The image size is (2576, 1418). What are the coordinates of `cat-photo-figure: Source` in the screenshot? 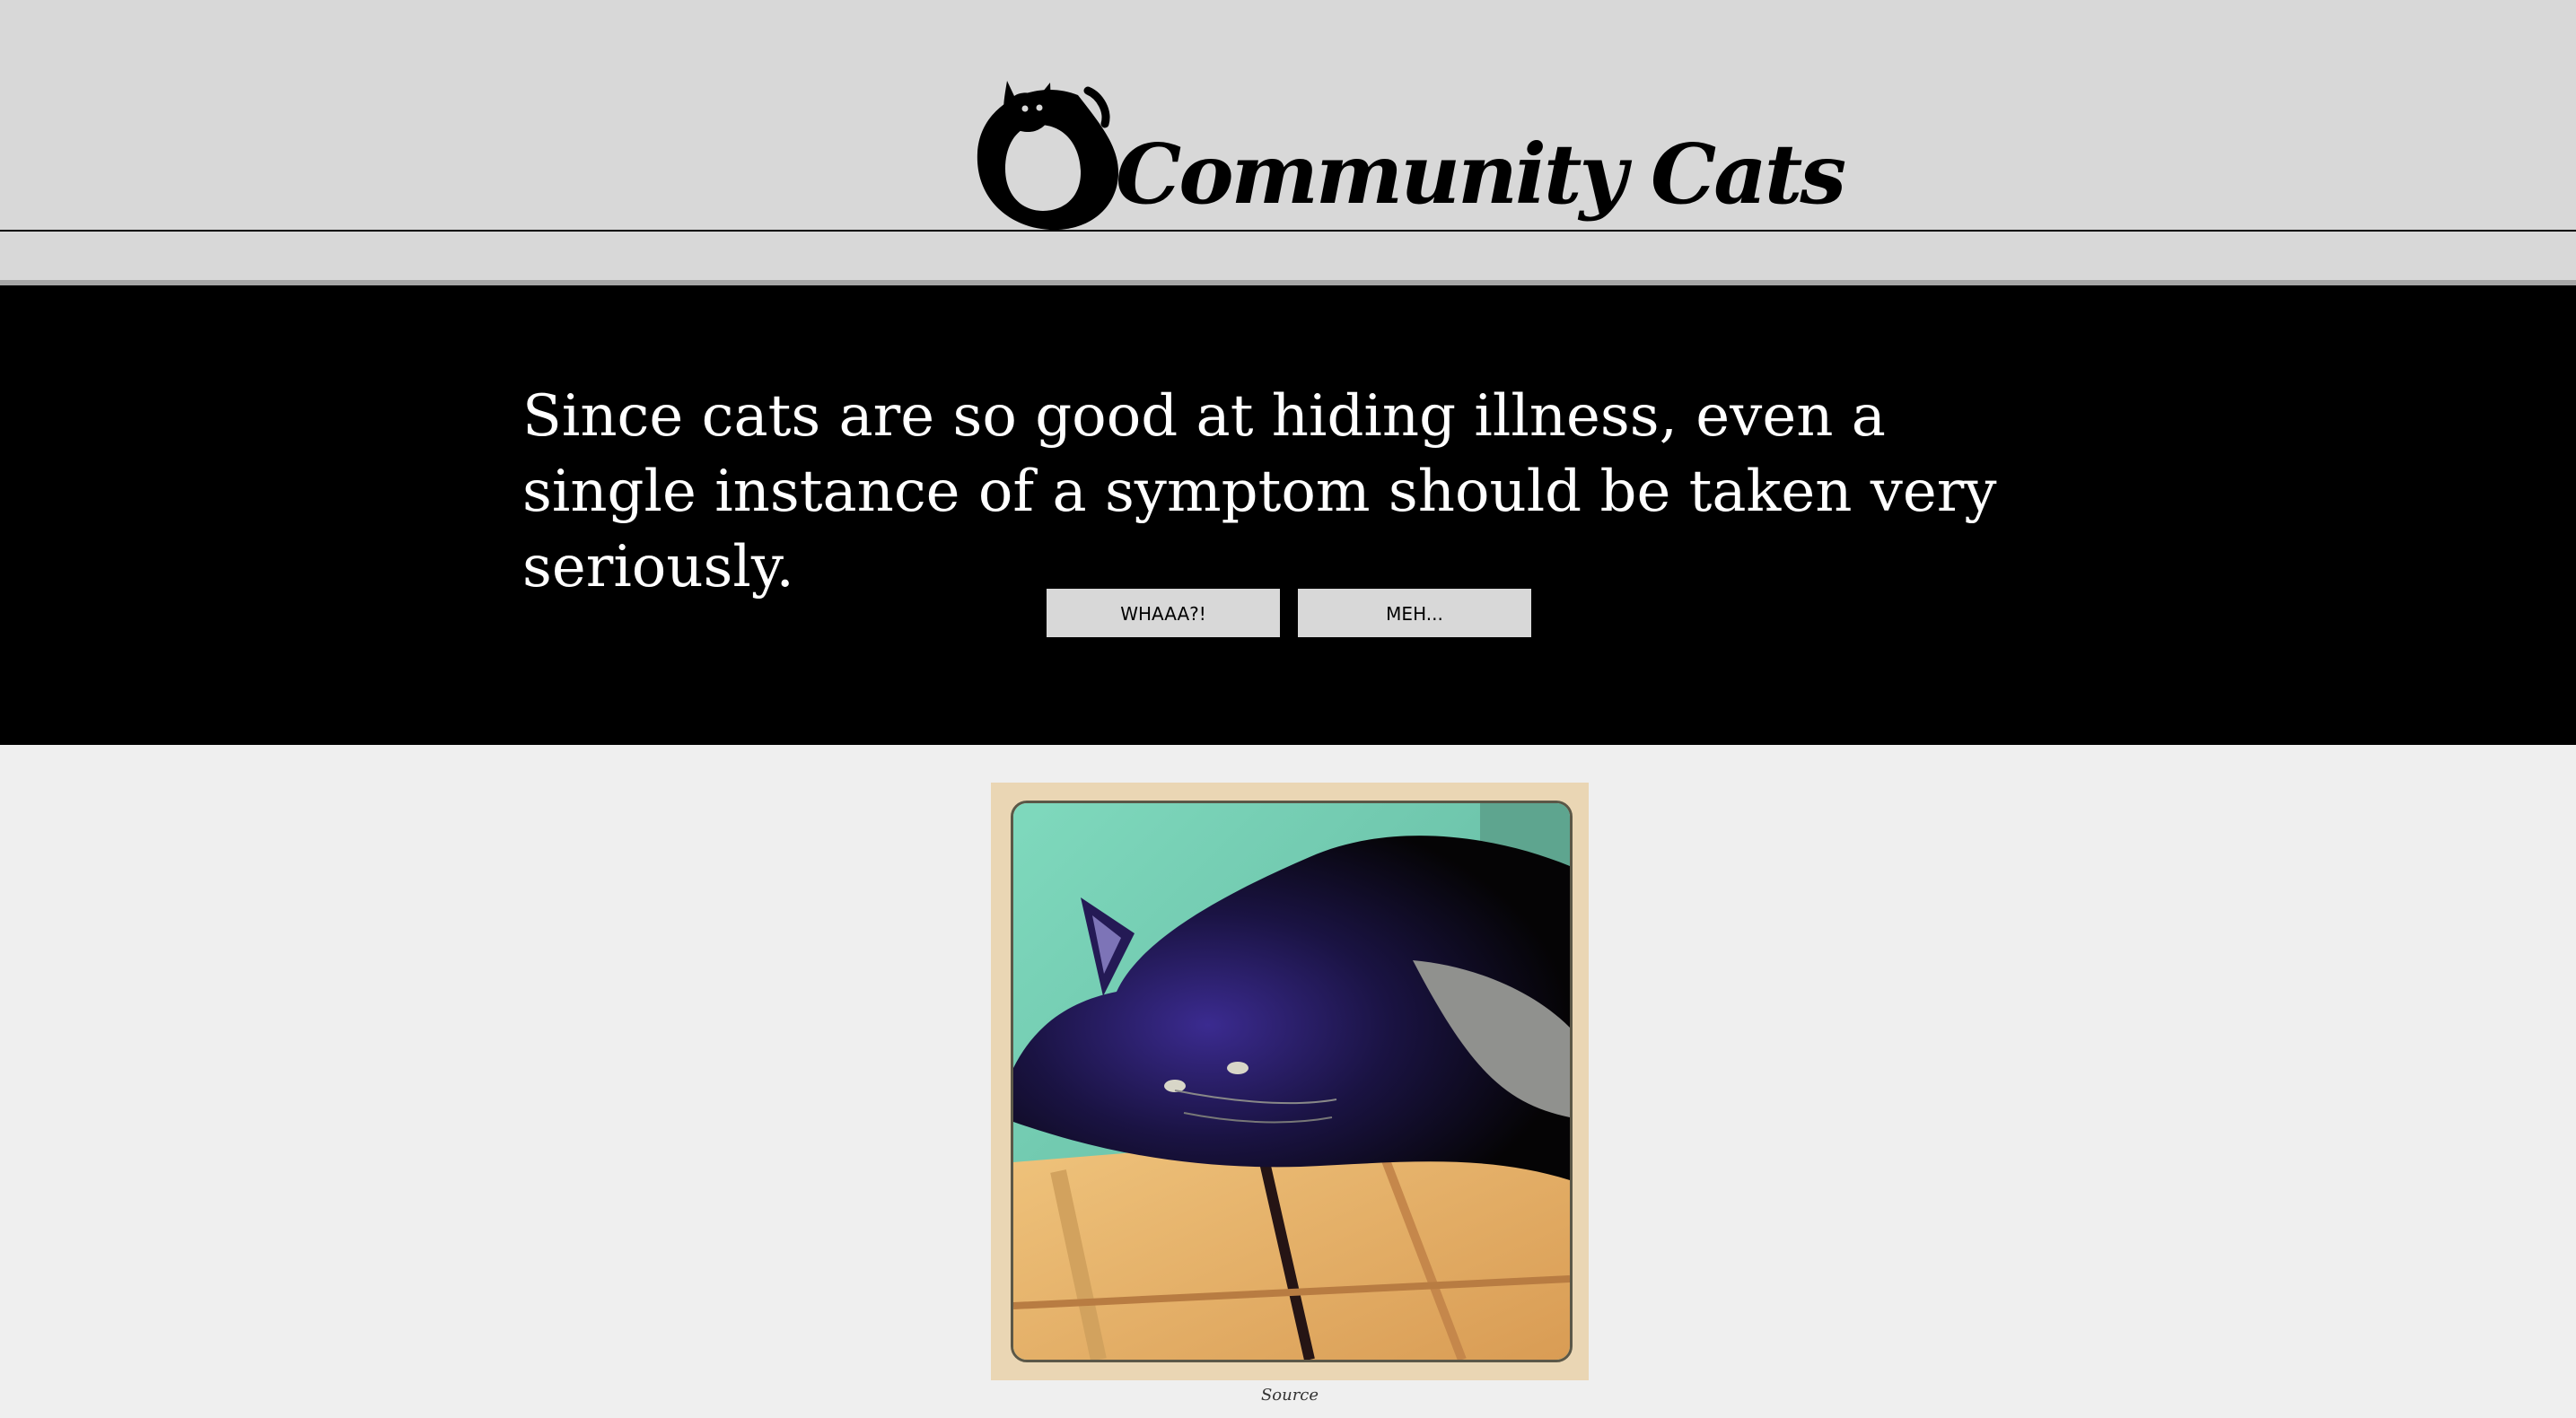 It's located at (1290, 1099).